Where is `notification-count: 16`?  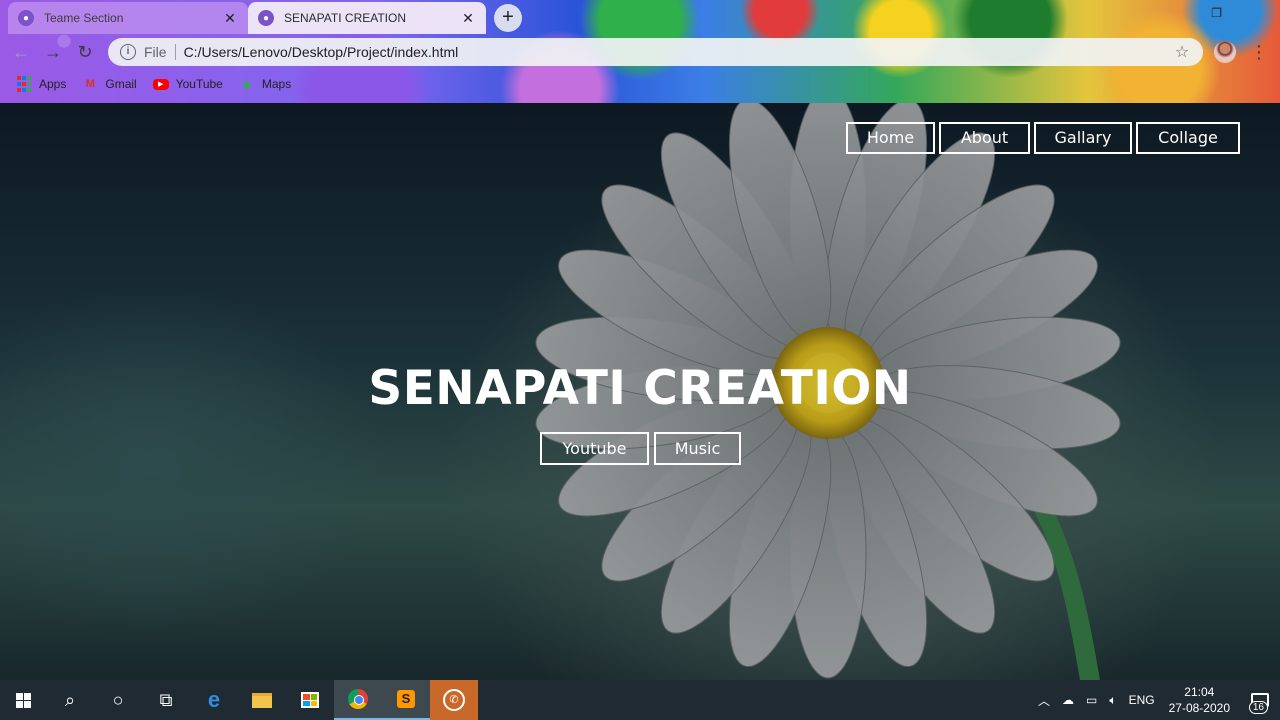 notification-count: 16 is located at coordinates (1258, 707).